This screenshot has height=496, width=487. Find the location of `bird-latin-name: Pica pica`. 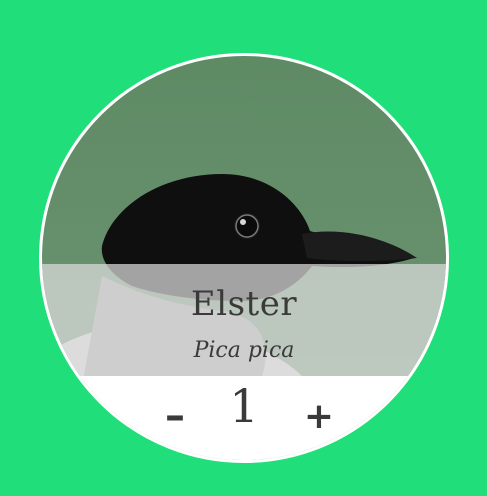

bird-latin-name: Pica pica is located at coordinates (244, 350).